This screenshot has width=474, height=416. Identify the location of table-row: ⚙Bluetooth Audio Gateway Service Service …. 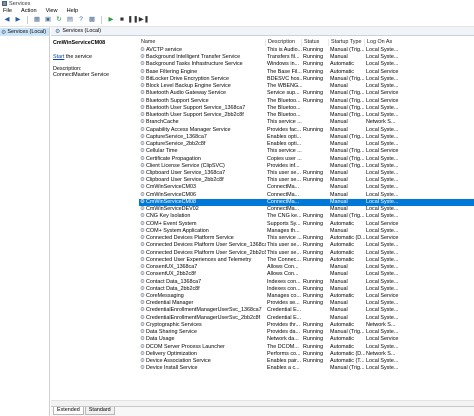
(306, 93).